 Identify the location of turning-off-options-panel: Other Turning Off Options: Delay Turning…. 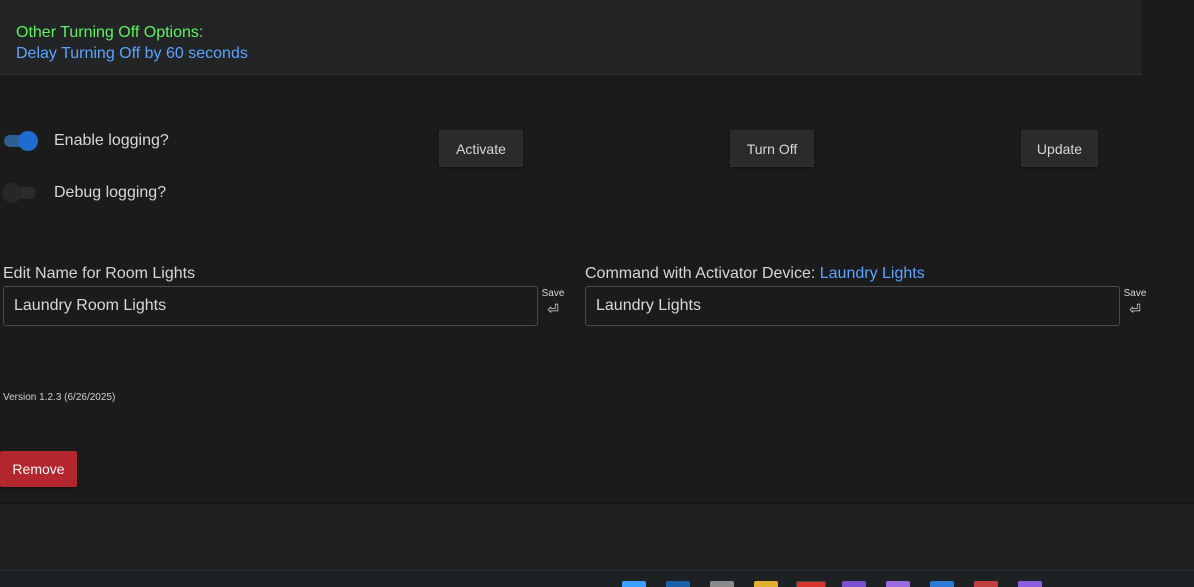
(571, 37).